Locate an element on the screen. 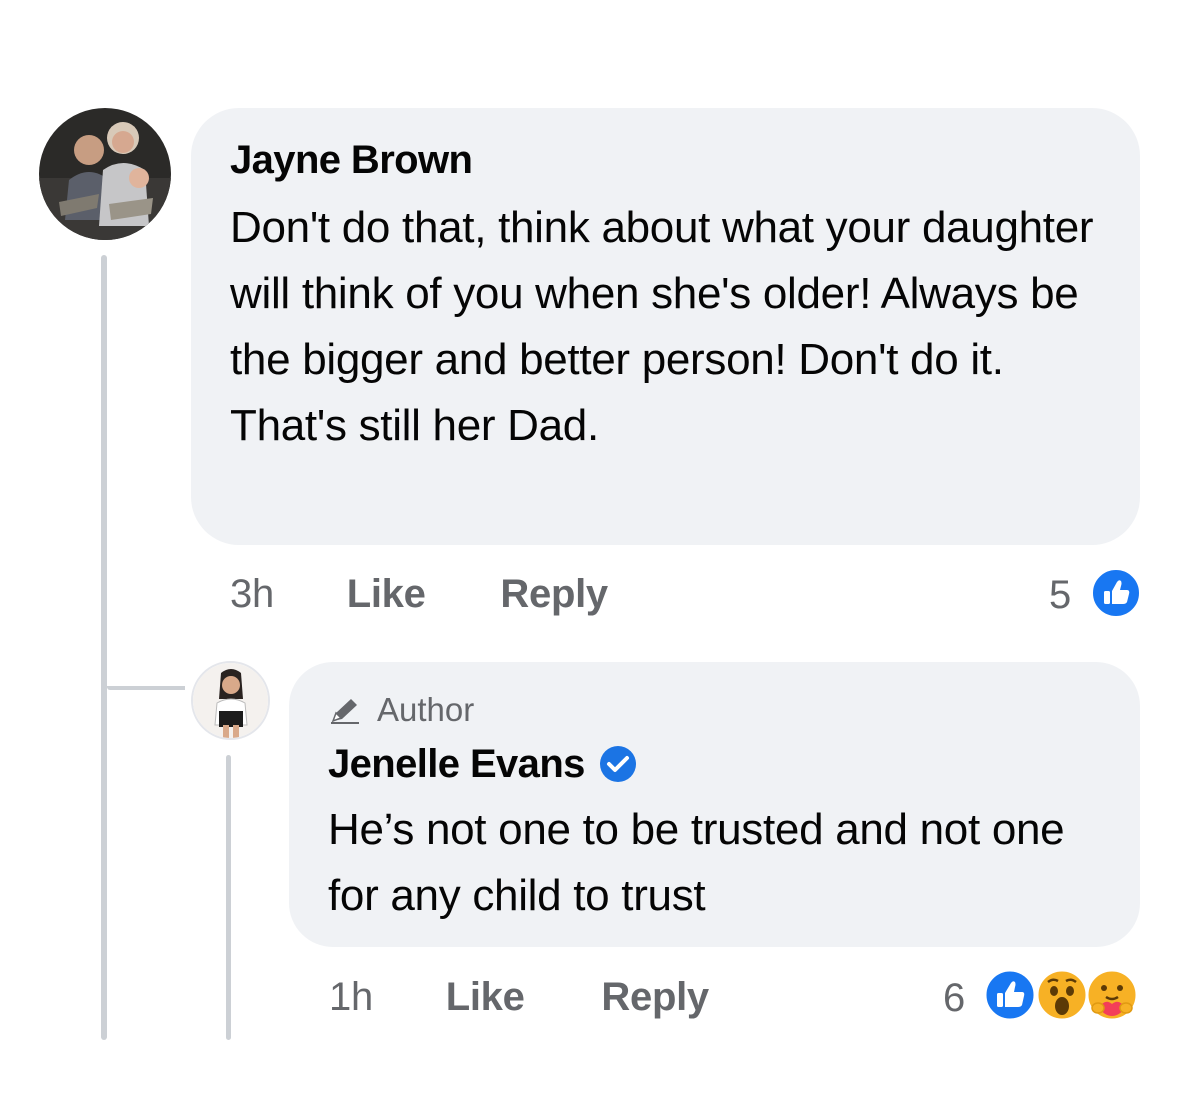  comment-reaction-count: 5 is located at coordinates (1060, 595).